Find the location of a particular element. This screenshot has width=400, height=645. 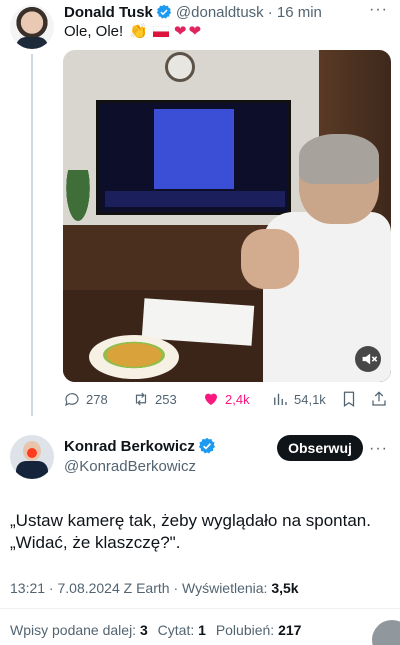

divider is located at coordinates (200, 608).